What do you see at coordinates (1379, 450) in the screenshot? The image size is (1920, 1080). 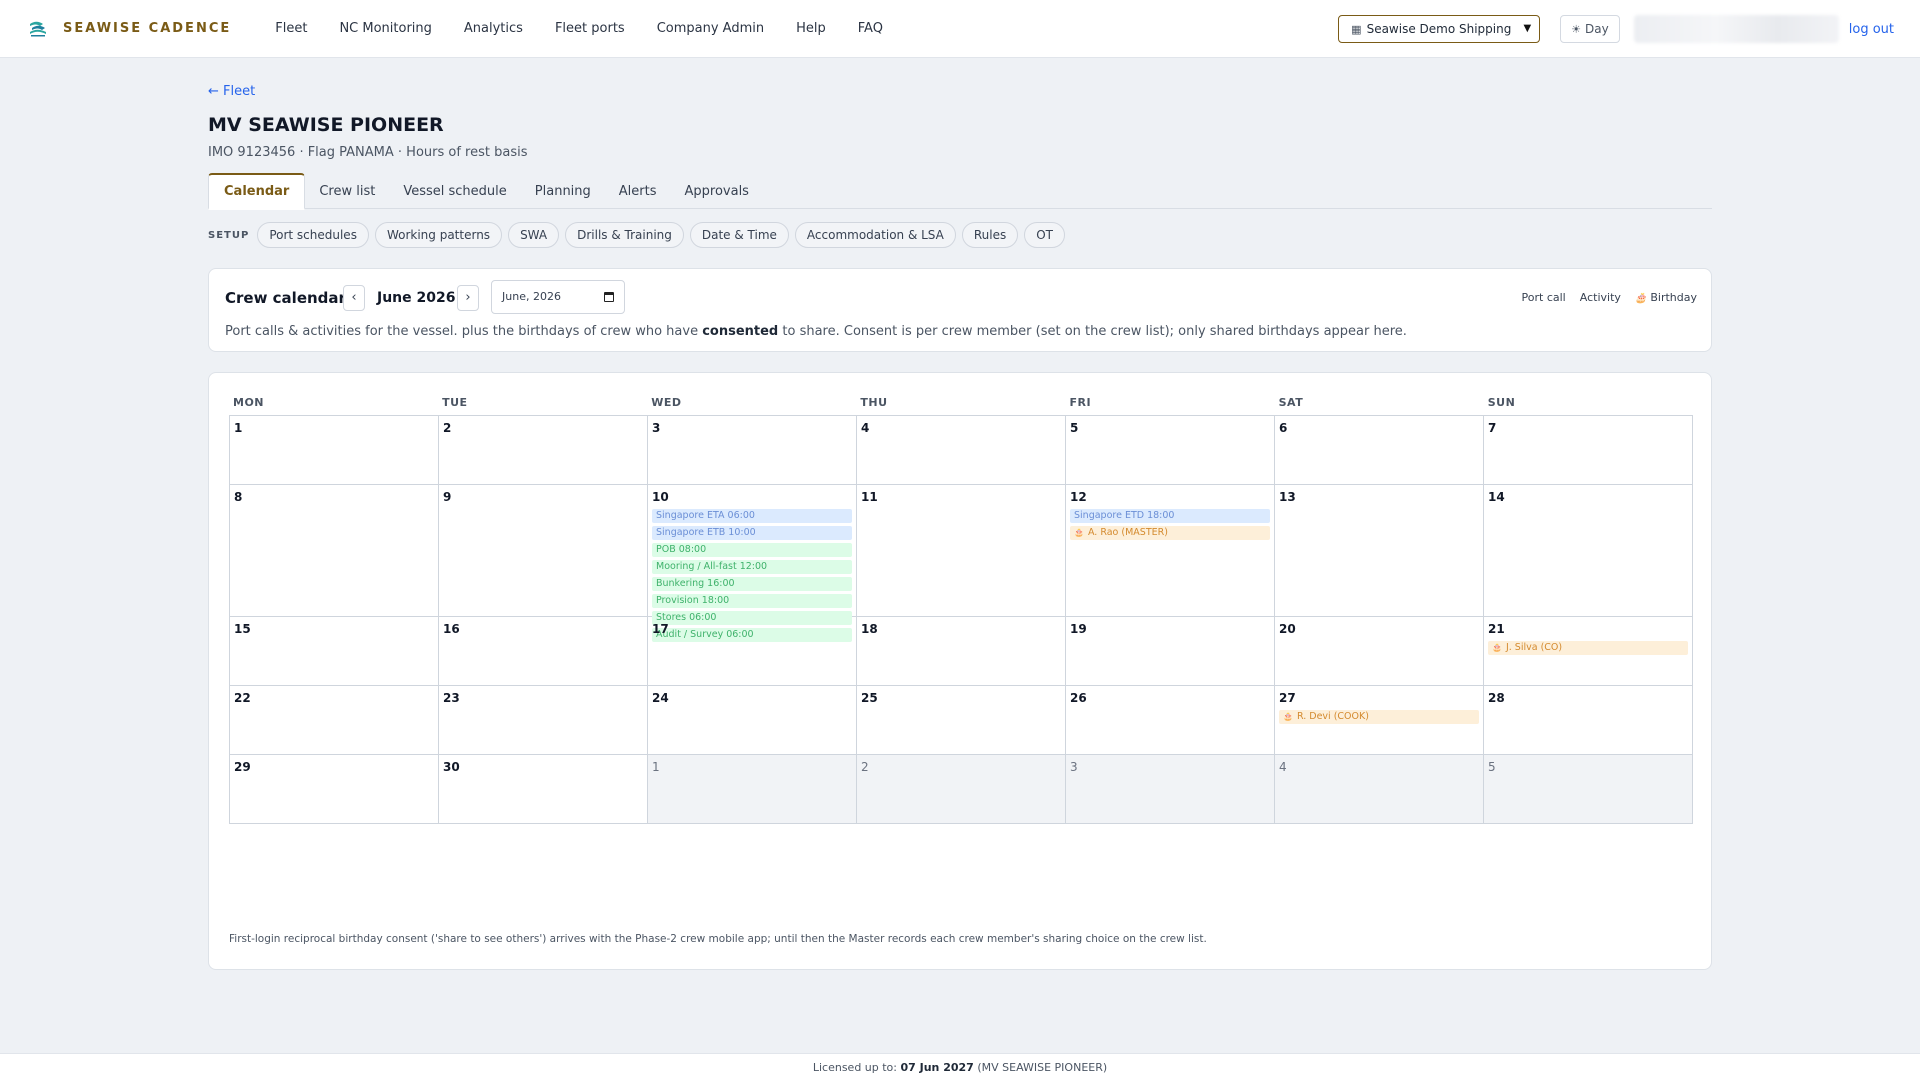 I see `day-cell: 6` at bounding box center [1379, 450].